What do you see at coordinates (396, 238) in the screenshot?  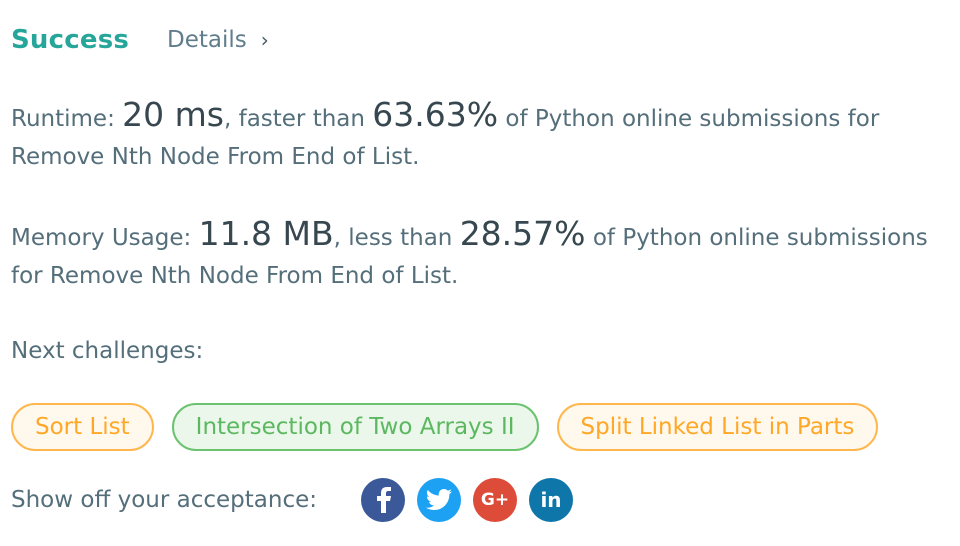 I see `memory-middle-text: , less than` at bounding box center [396, 238].